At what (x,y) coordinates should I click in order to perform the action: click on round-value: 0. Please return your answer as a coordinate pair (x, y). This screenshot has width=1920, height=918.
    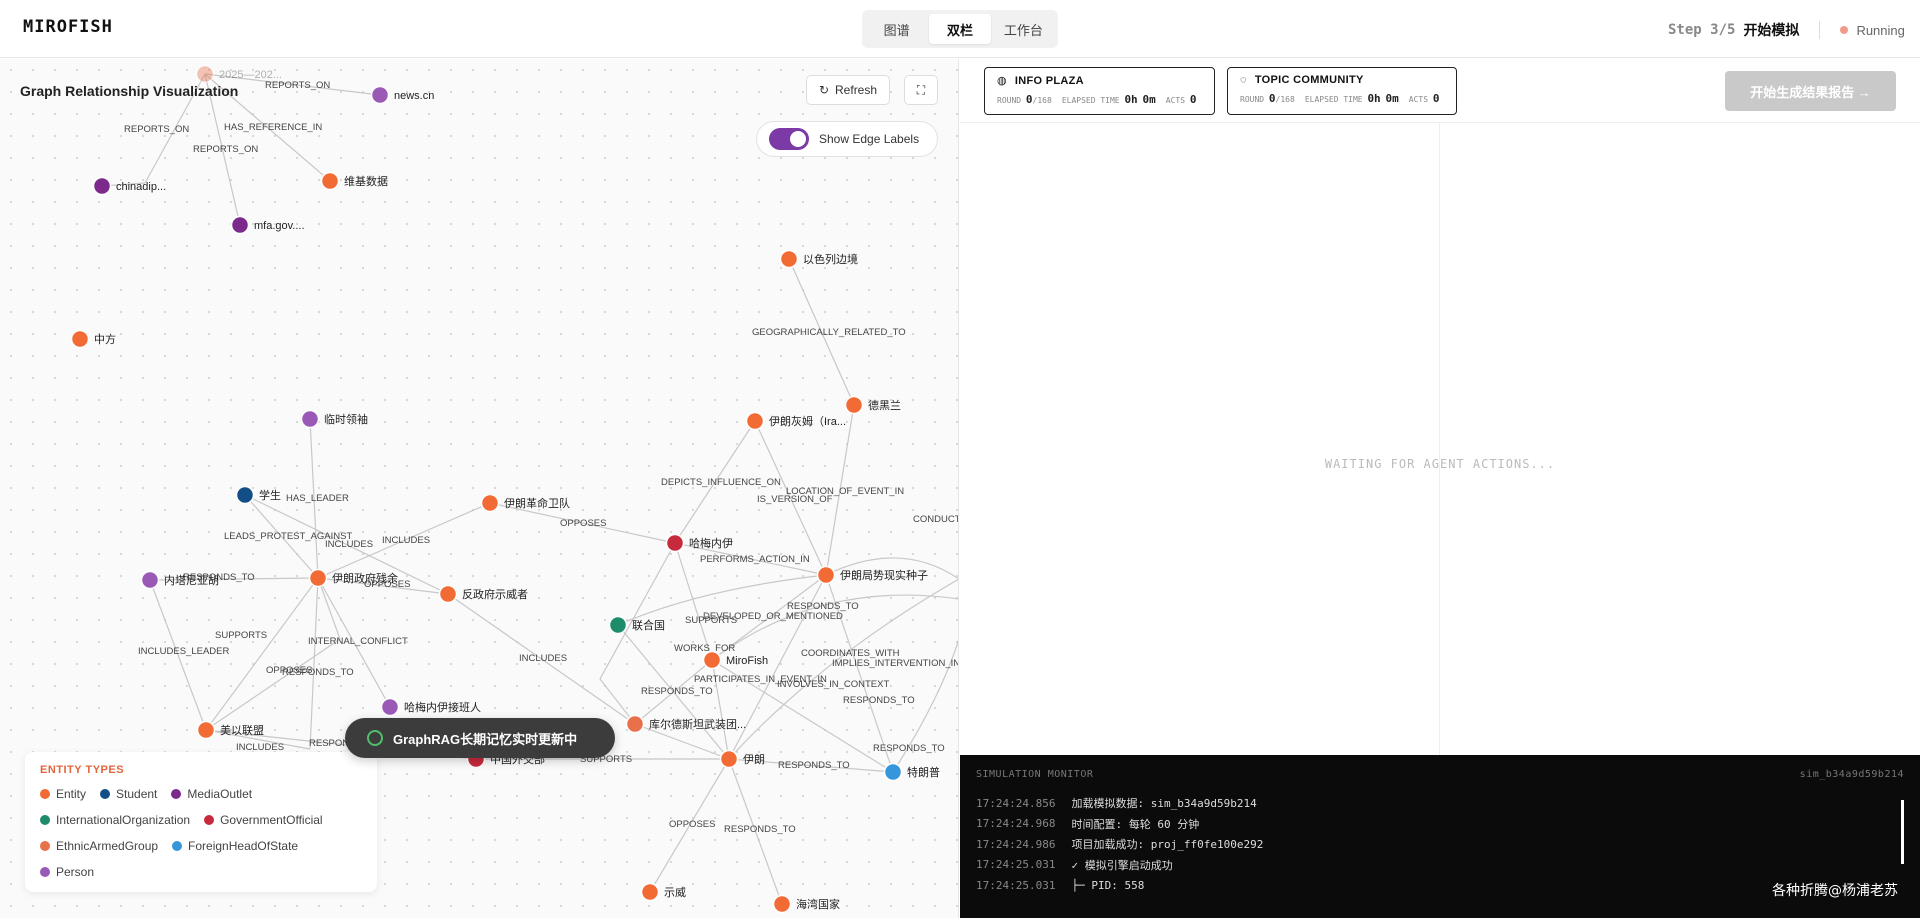
    Looking at the image, I should click on (1029, 99).